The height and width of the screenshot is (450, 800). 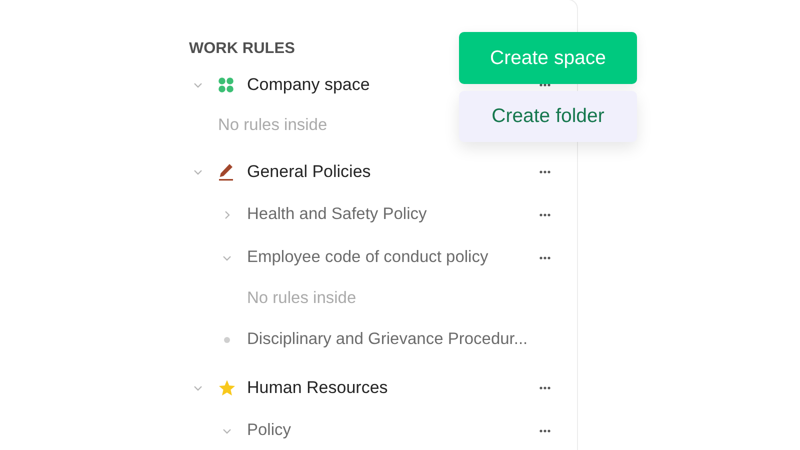 What do you see at coordinates (227, 387) in the screenshot?
I see `star-icon` at bounding box center [227, 387].